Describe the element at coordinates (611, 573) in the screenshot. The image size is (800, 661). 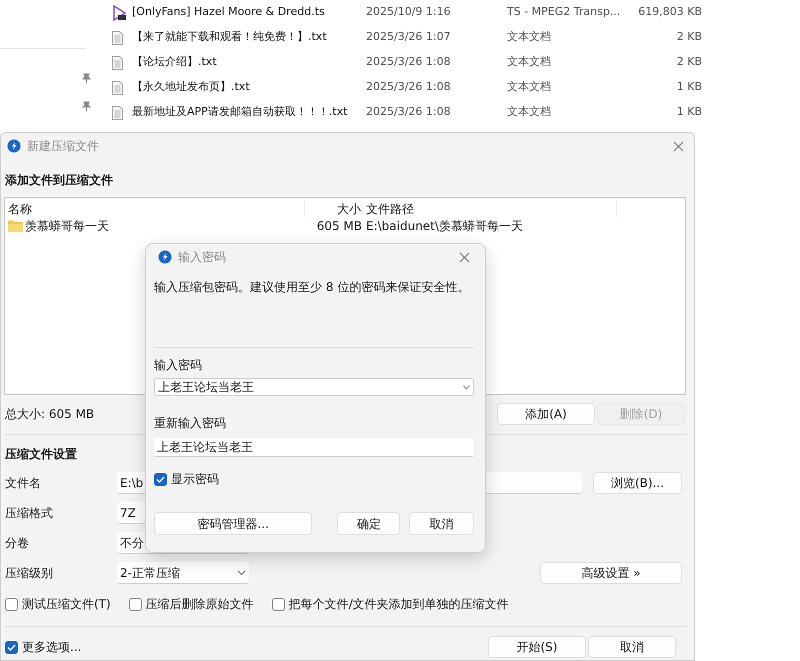
I see `advanced-settings-button: 高级设置 »` at that location.